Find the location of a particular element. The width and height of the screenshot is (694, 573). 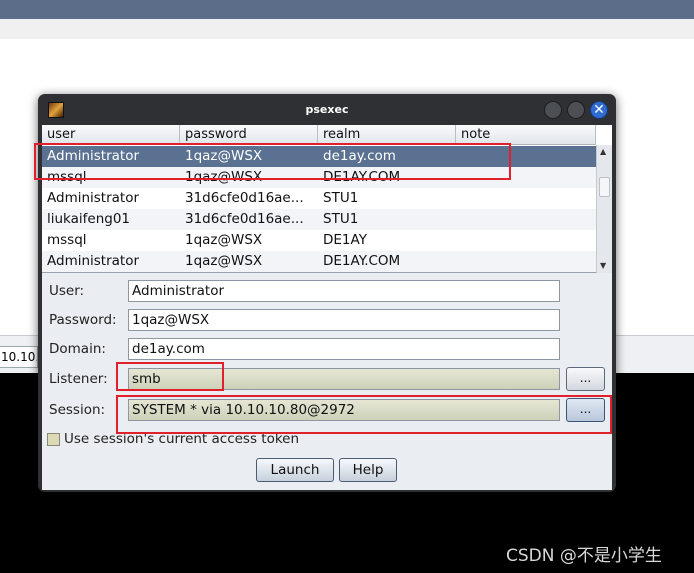

scroll-down-icon: ▼ is located at coordinates (603, 265).